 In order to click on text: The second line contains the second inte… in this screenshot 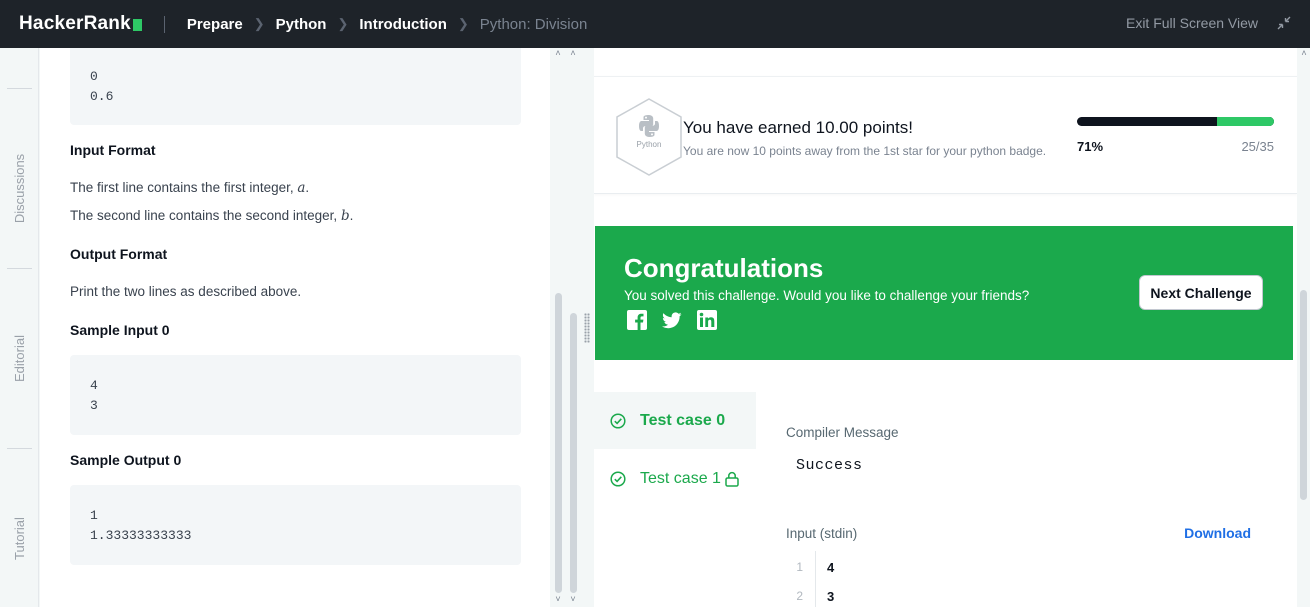, I will do `click(205, 215)`.